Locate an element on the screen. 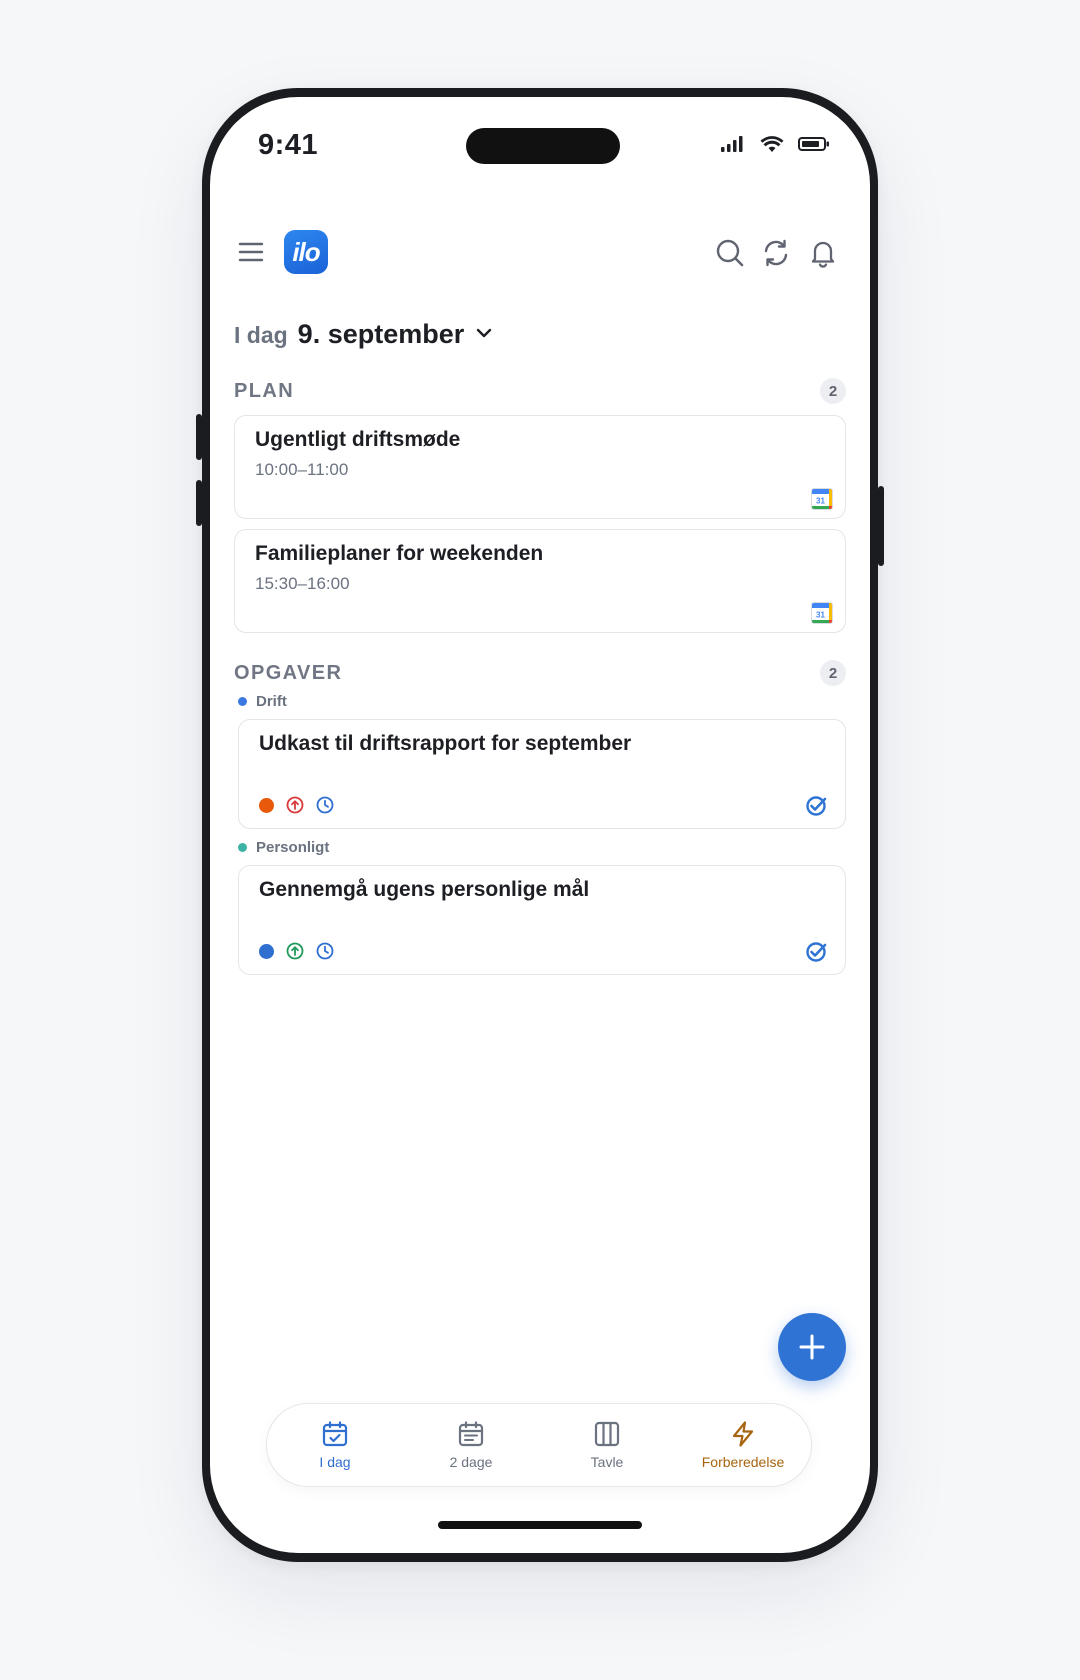  tab-label: Tavle is located at coordinates (607, 1462).